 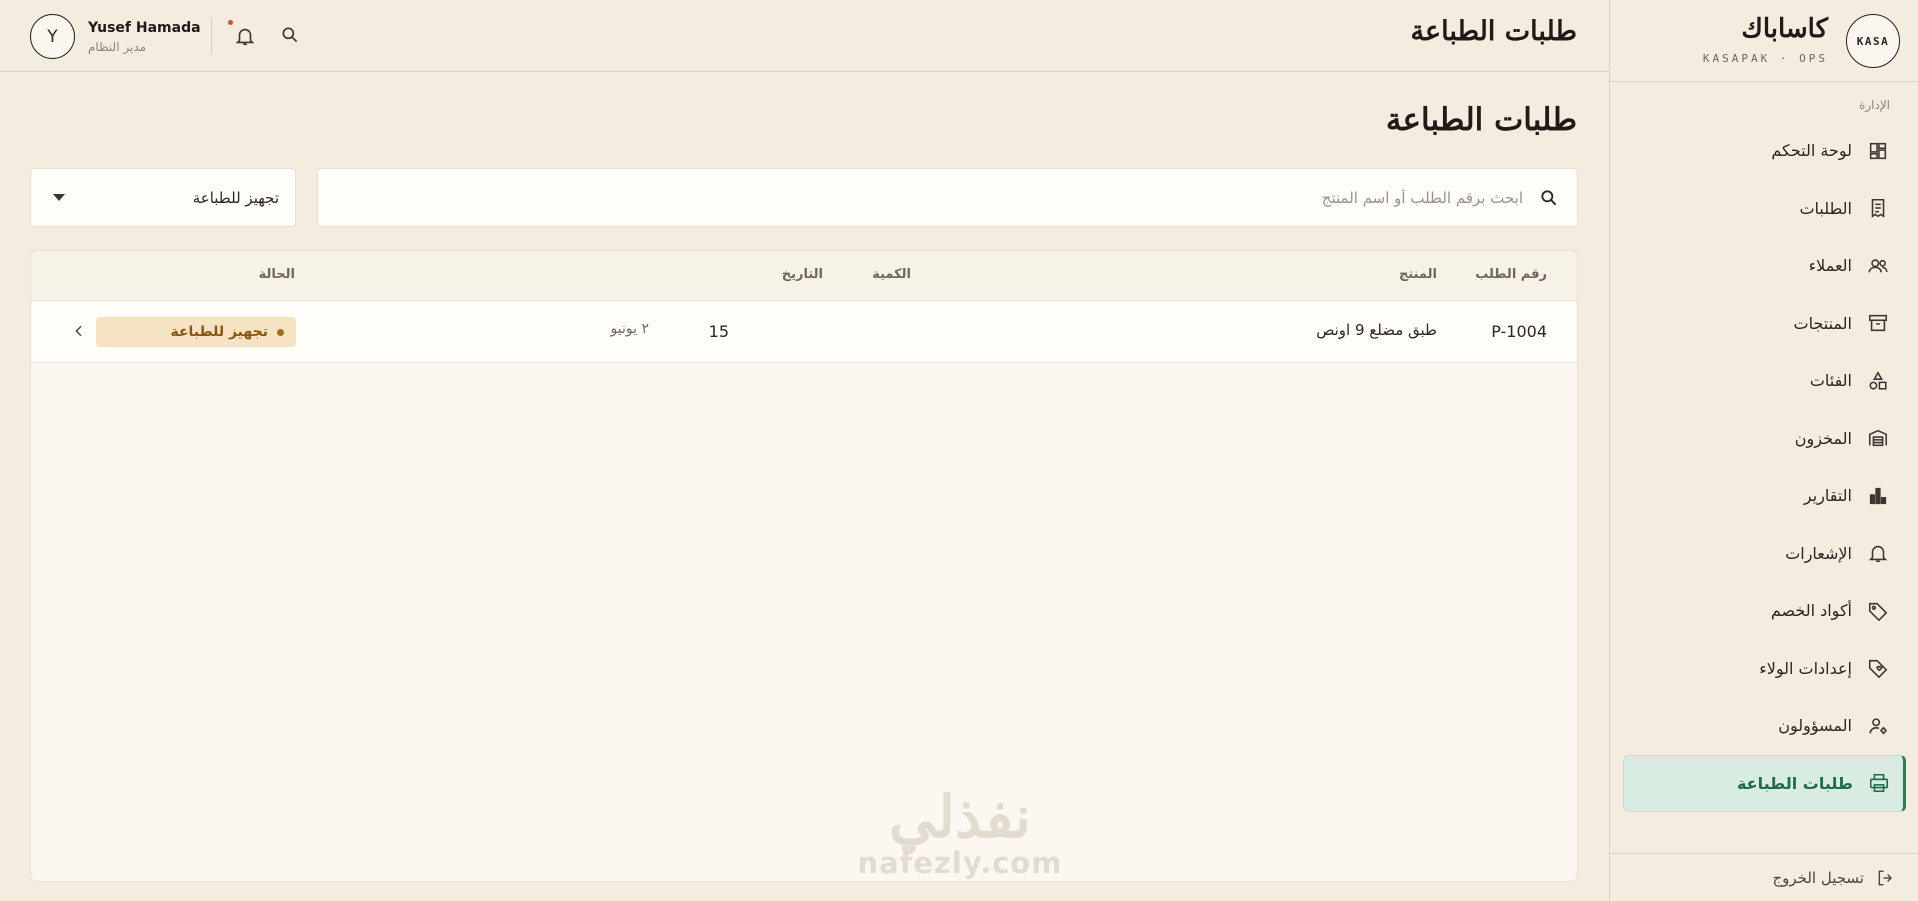 What do you see at coordinates (1818, 877) in the screenshot?
I see `logout-label: تسجيل الخروج` at bounding box center [1818, 877].